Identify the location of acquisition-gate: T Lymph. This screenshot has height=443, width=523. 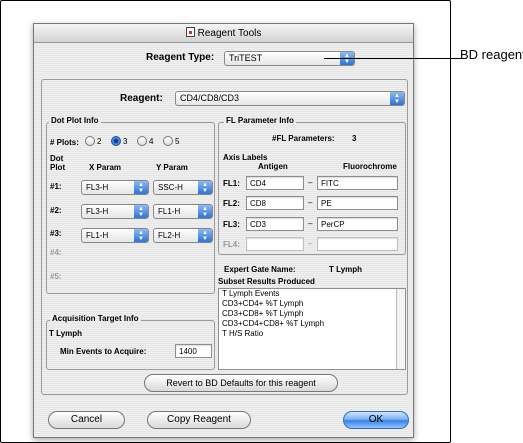
(66, 333).